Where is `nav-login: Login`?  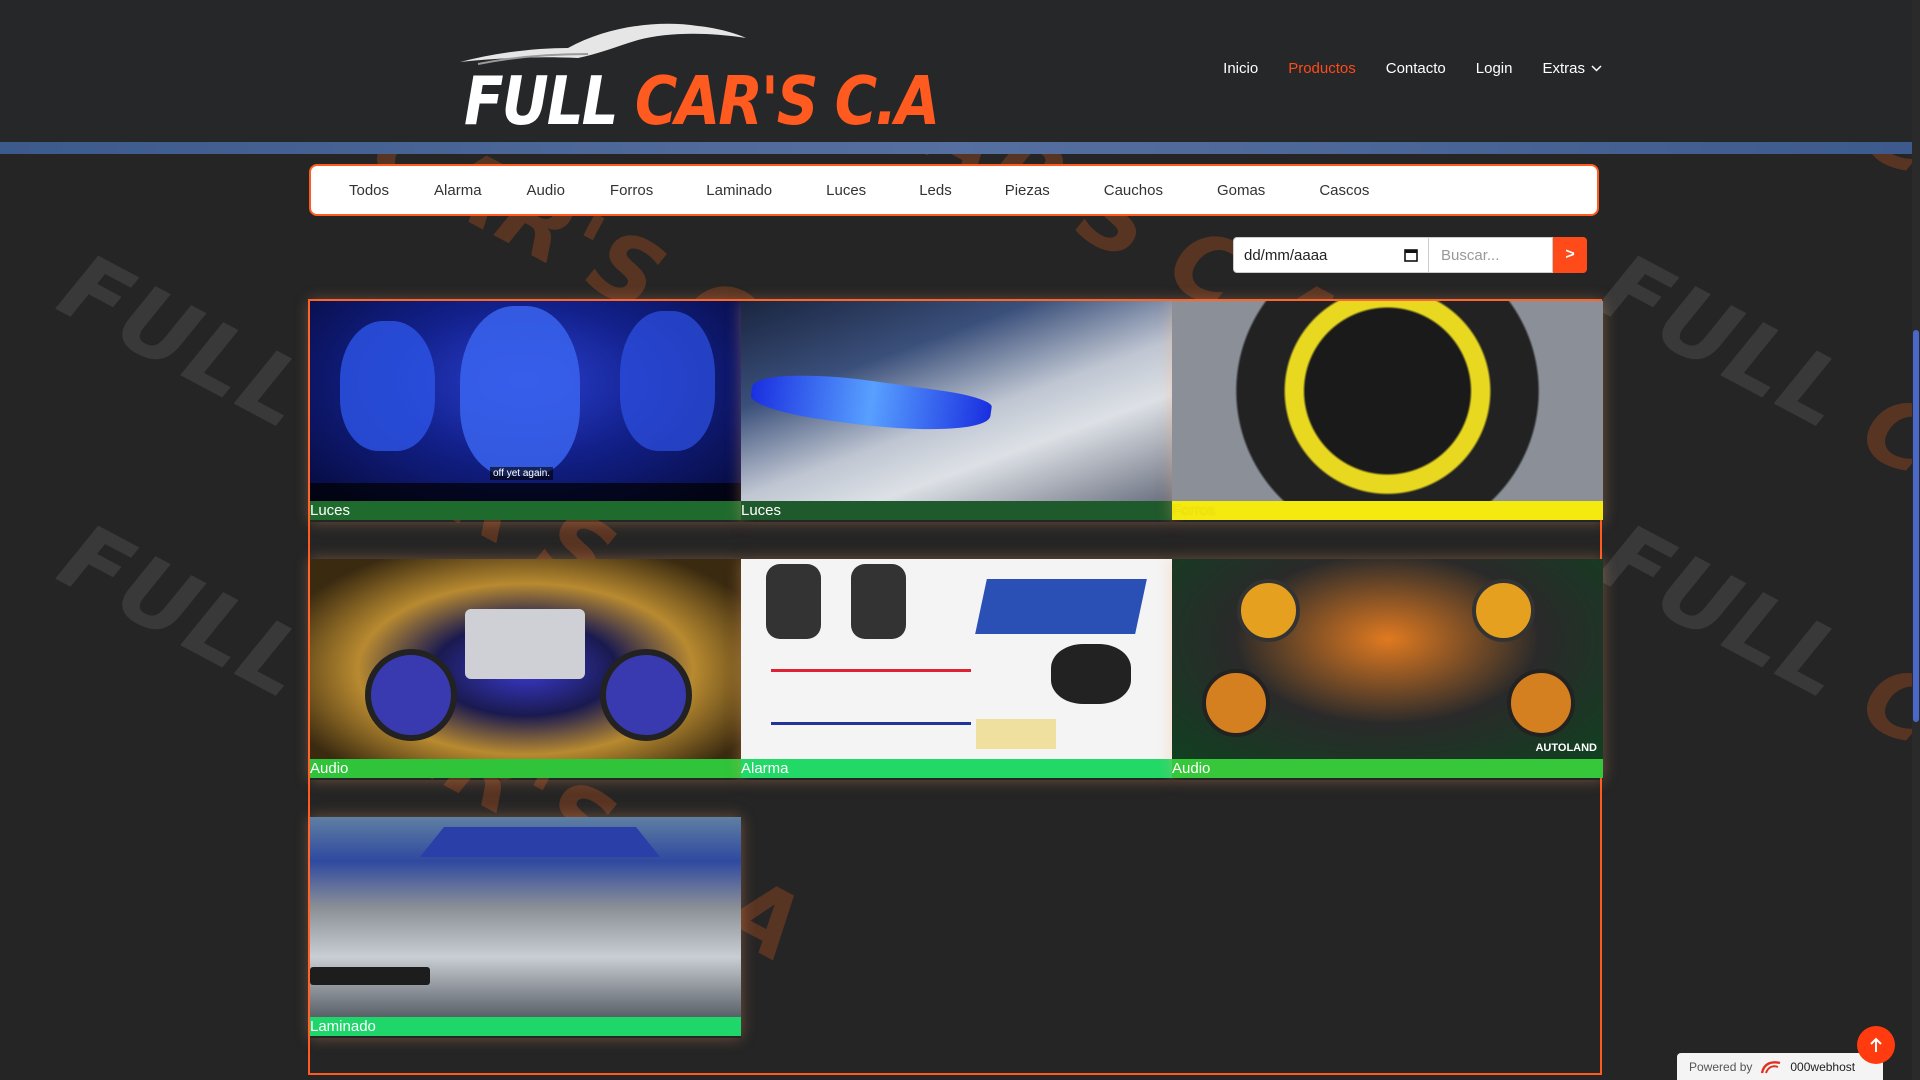 nav-login: Login is located at coordinates (1494, 68).